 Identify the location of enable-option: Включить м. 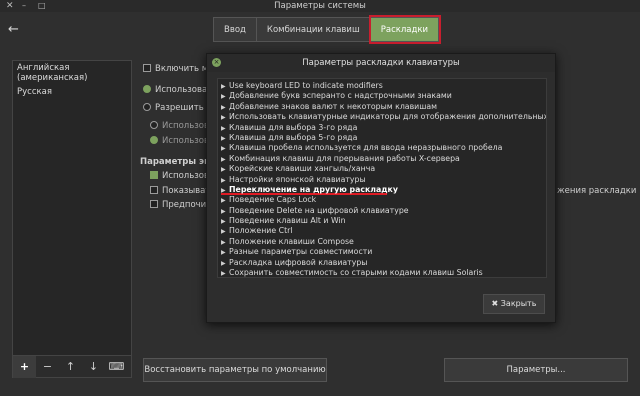
(175, 69).